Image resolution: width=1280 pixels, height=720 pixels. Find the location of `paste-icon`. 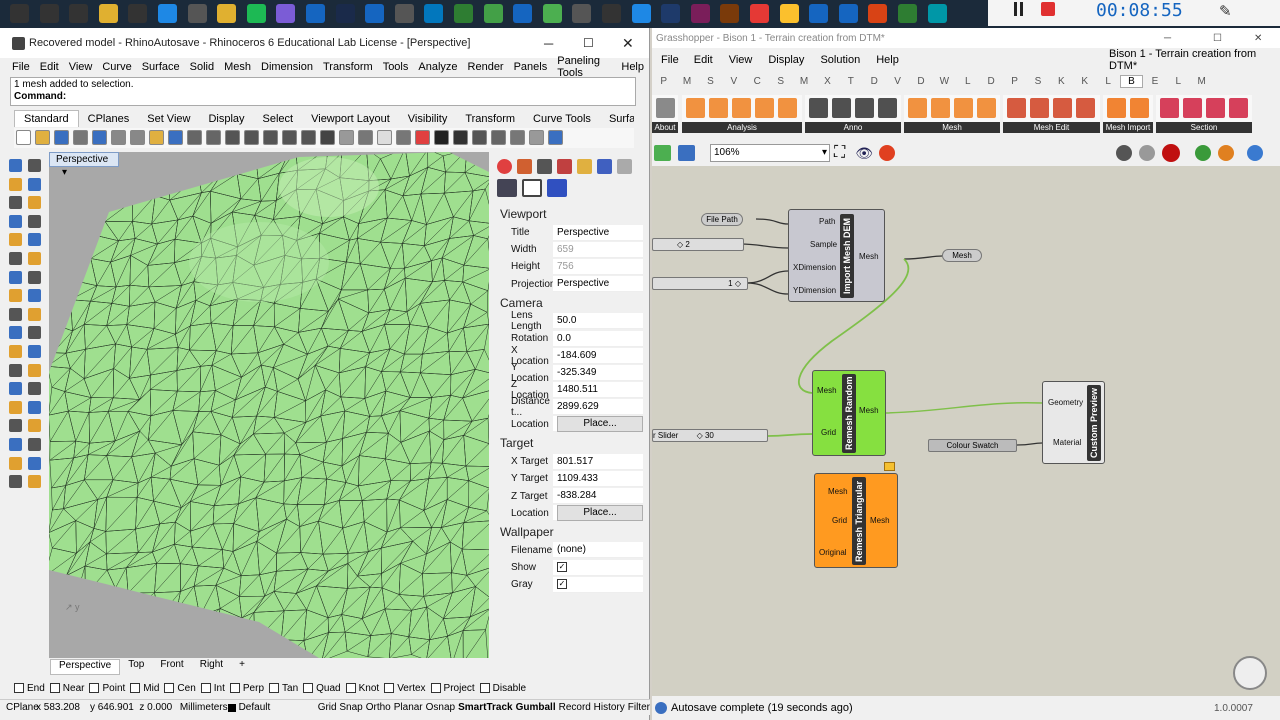

paste-icon is located at coordinates (156, 137).